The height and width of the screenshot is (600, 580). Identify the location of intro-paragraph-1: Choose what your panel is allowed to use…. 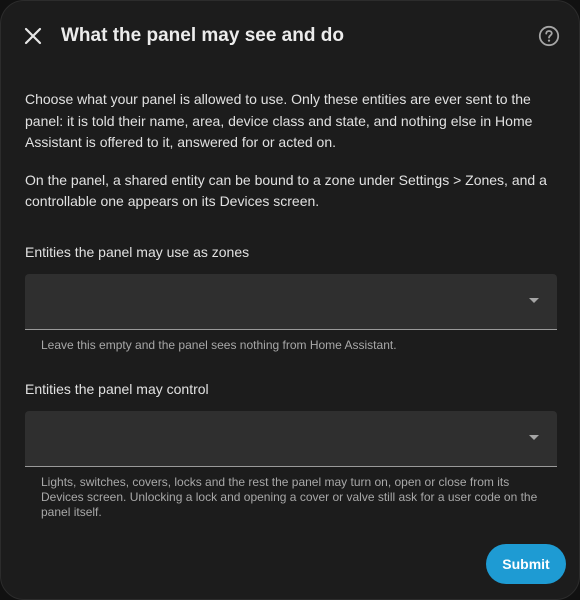
(279, 120).